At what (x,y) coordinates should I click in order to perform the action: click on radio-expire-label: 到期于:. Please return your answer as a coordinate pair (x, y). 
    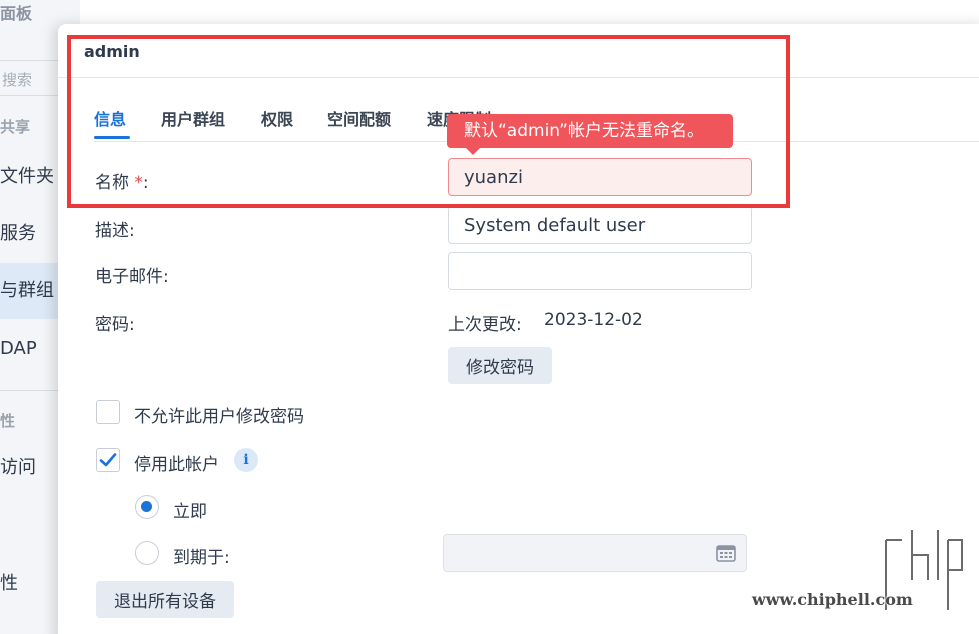
    Looking at the image, I should click on (201, 558).